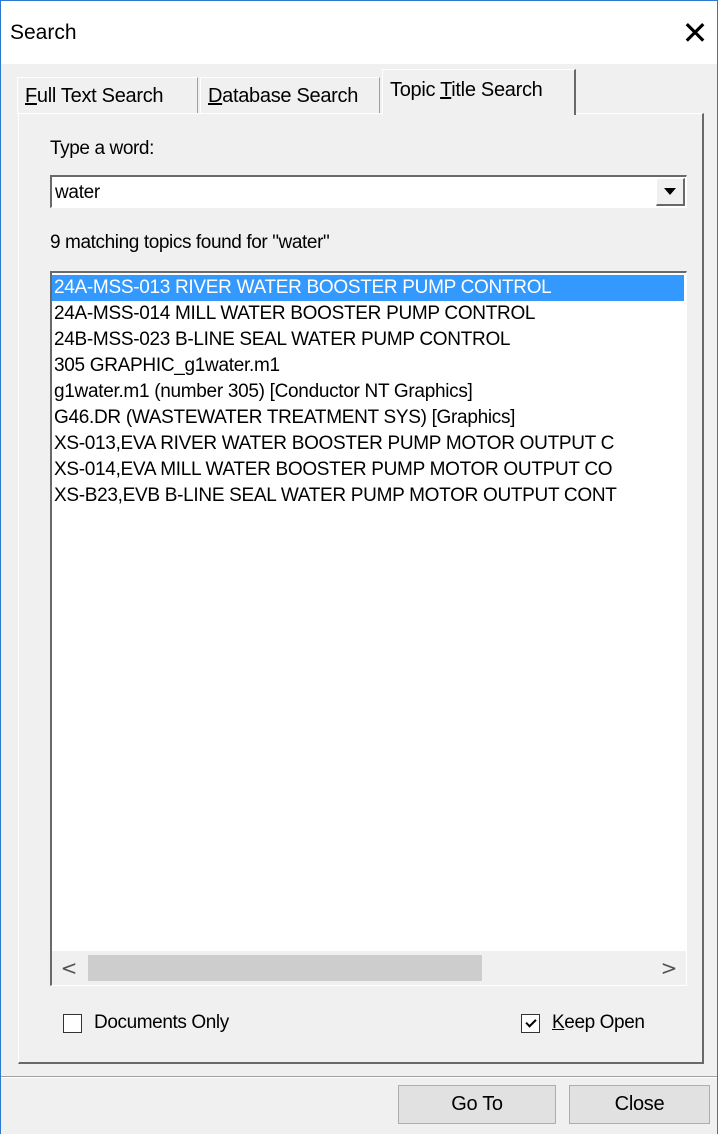 The image size is (718, 1134). I want to click on tab-label: ull Text Search, so click(100, 96).